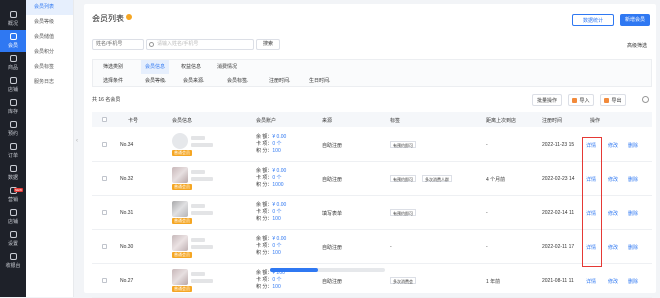 The image size is (660, 298). I want to click on nav-shop: 店铺, so click(13, 217).